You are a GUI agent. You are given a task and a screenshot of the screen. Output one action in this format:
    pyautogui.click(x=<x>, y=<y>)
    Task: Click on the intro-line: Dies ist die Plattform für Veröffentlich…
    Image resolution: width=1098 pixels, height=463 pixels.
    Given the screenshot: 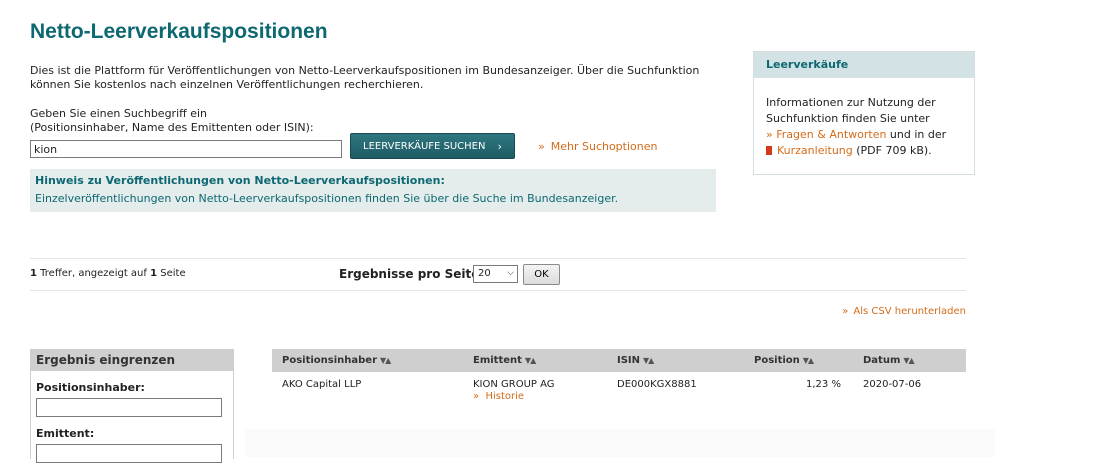 What is the action you would take?
    pyautogui.click(x=365, y=70)
    